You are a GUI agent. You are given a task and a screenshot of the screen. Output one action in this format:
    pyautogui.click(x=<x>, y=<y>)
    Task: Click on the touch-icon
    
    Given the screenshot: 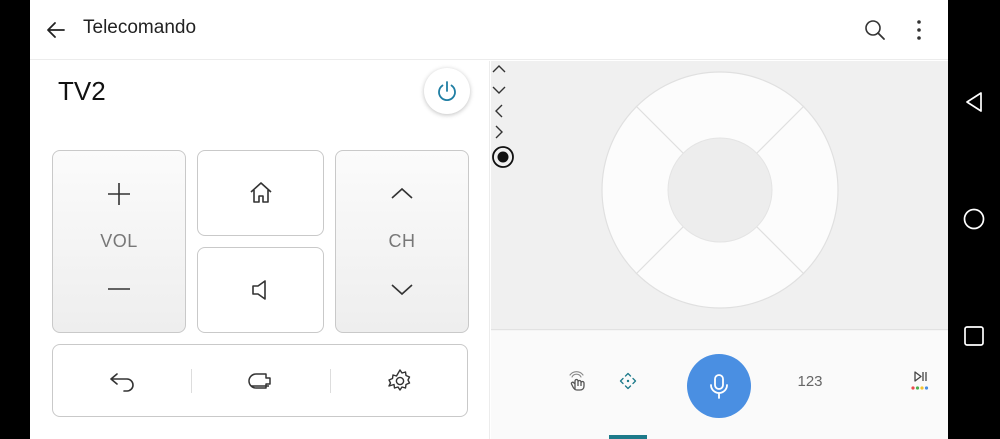 What is the action you would take?
    pyautogui.click(x=577, y=381)
    